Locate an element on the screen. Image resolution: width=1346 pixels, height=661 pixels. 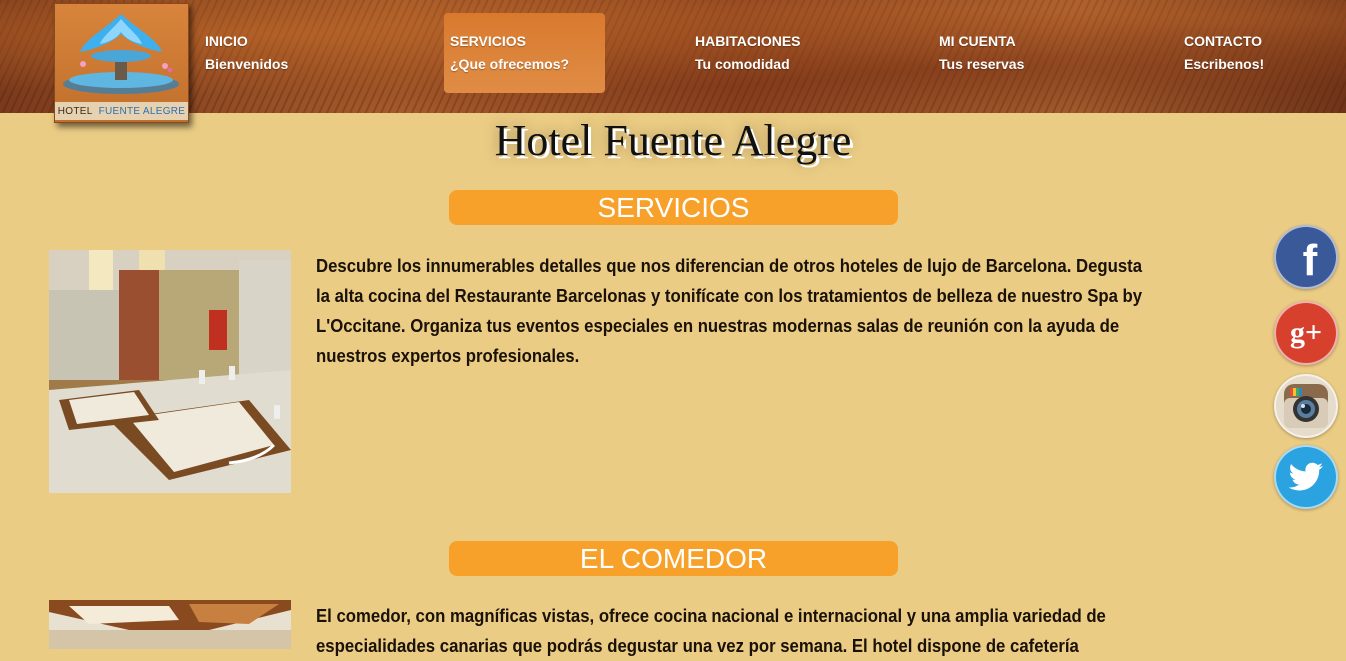
hotel-logo: HOTEL FUENTE ALEGRE is located at coordinates (121, 63).